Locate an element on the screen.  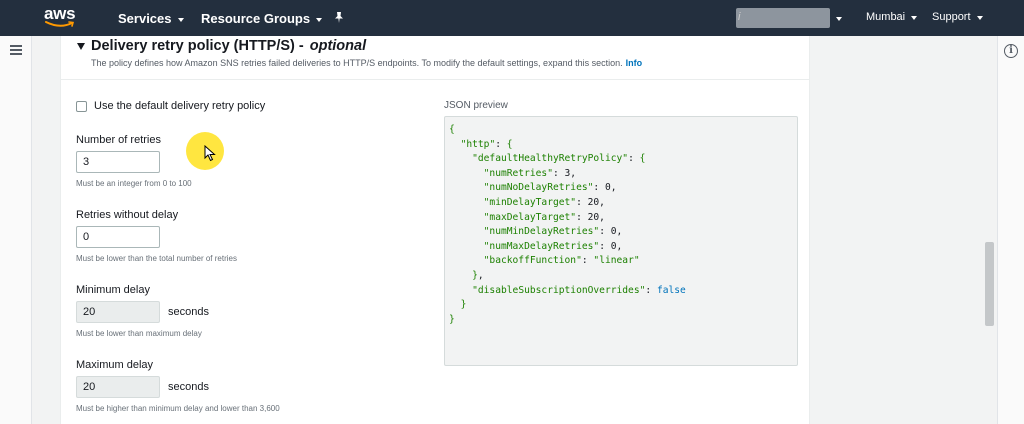
number-of-retries-label: Number of retries is located at coordinates (118, 140).